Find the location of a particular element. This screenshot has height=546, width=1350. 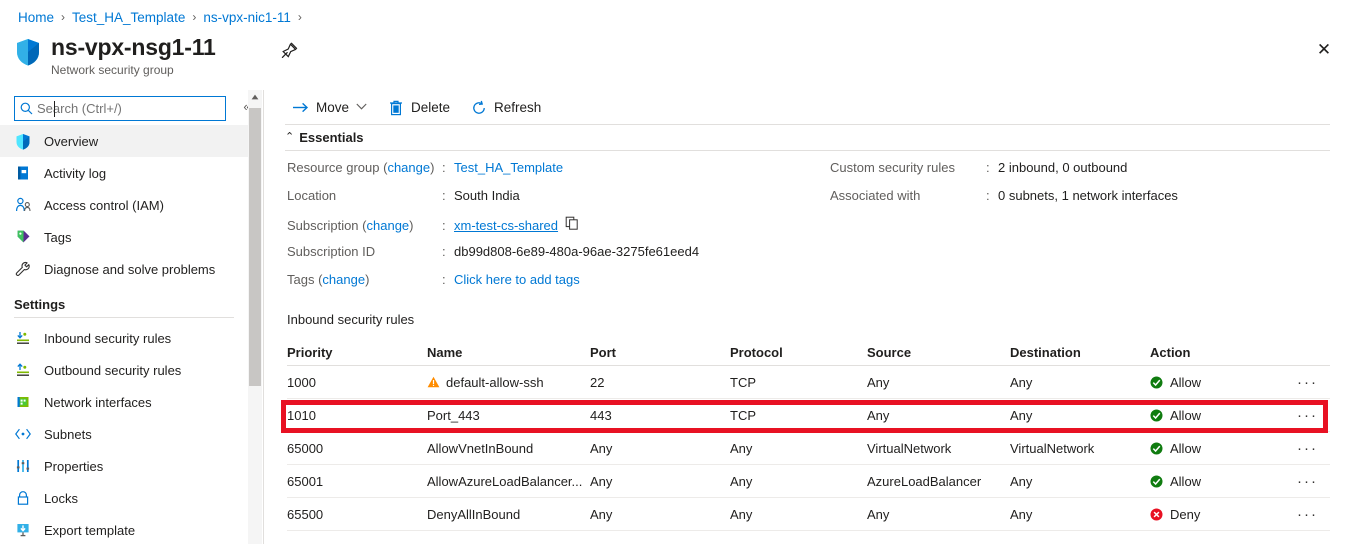

scroll-up-icon is located at coordinates (255, 97).